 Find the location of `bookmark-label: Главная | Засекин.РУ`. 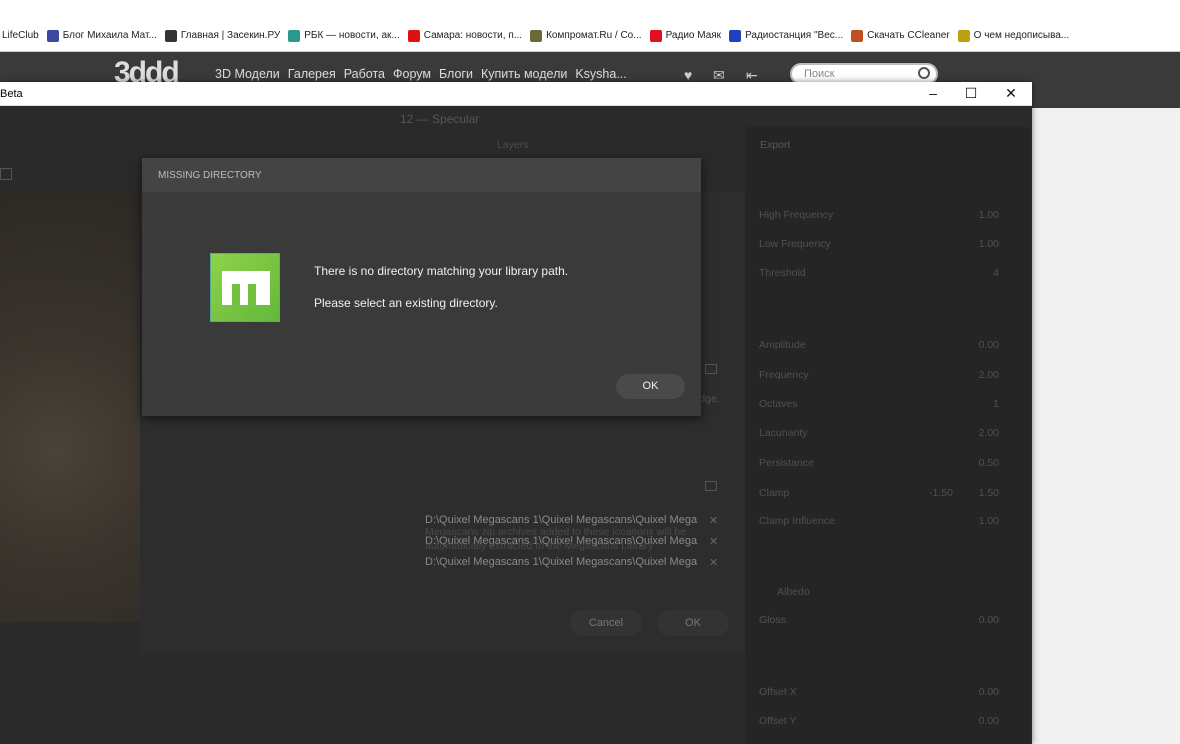

bookmark-label: Главная | Засекин.РУ is located at coordinates (230, 35).